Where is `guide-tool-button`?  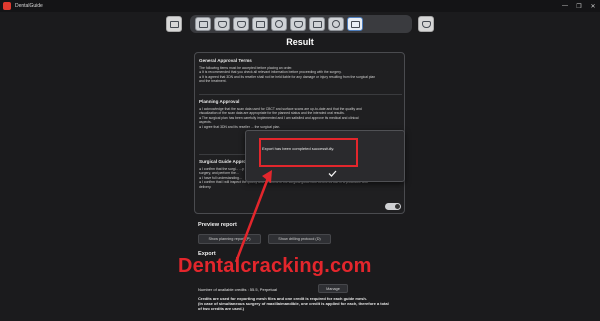
guide-tool-button is located at coordinates (336, 24).